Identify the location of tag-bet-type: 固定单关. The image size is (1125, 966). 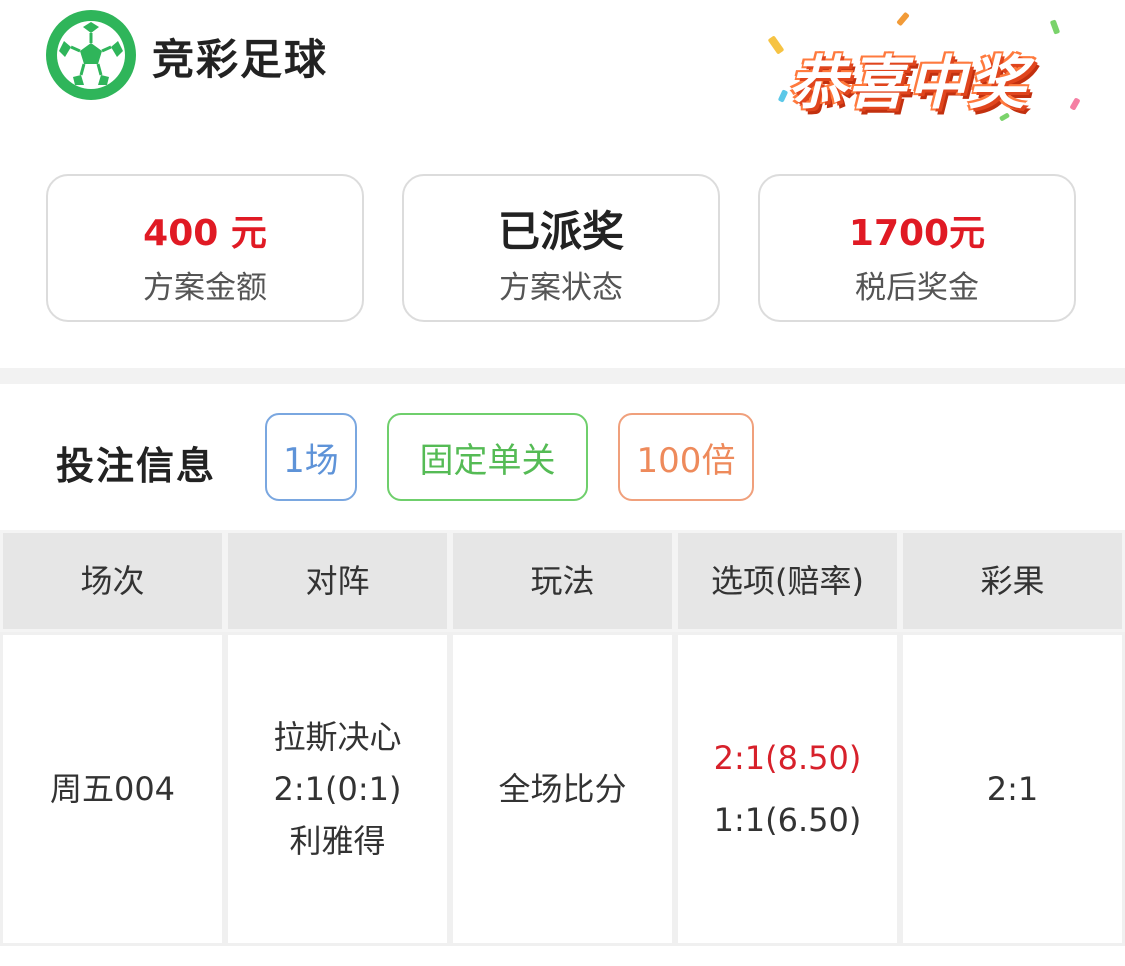
(487, 457).